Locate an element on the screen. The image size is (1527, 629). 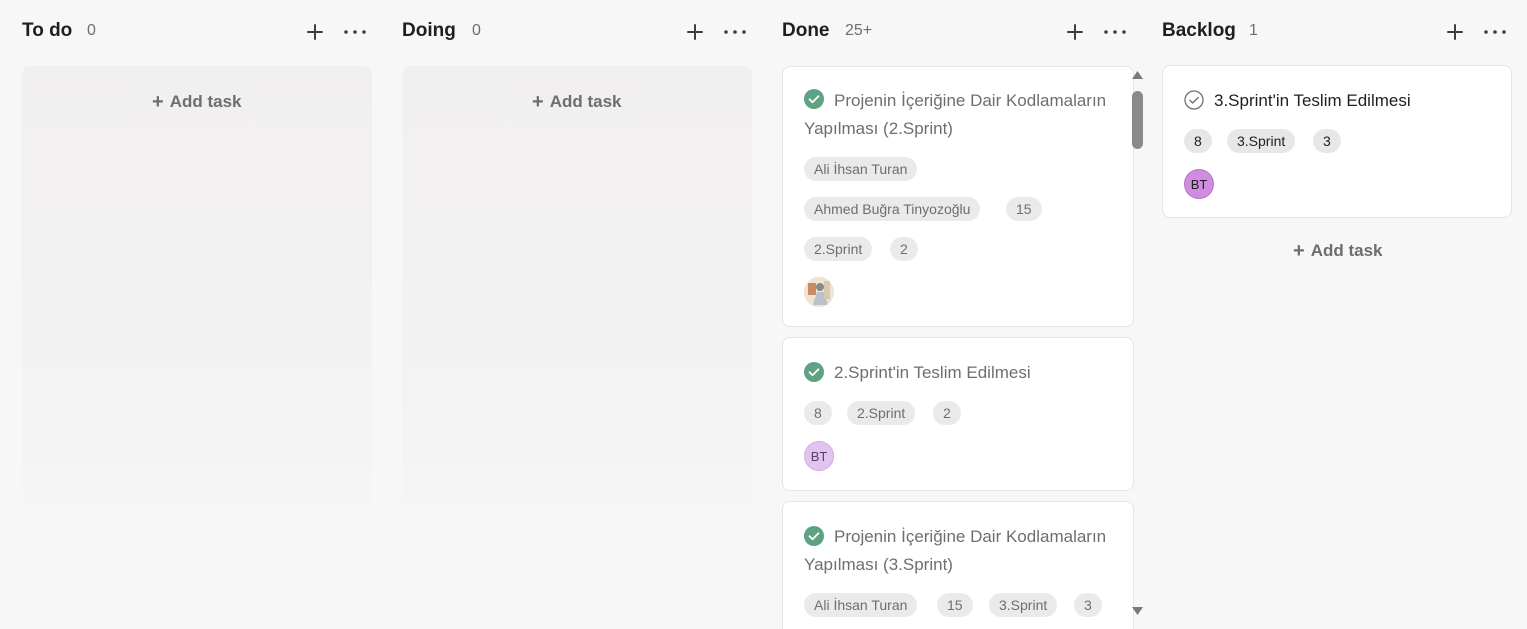
task-title: 2.Sprint'in Teslim Edilmesi is located at coordinates (932, 372).